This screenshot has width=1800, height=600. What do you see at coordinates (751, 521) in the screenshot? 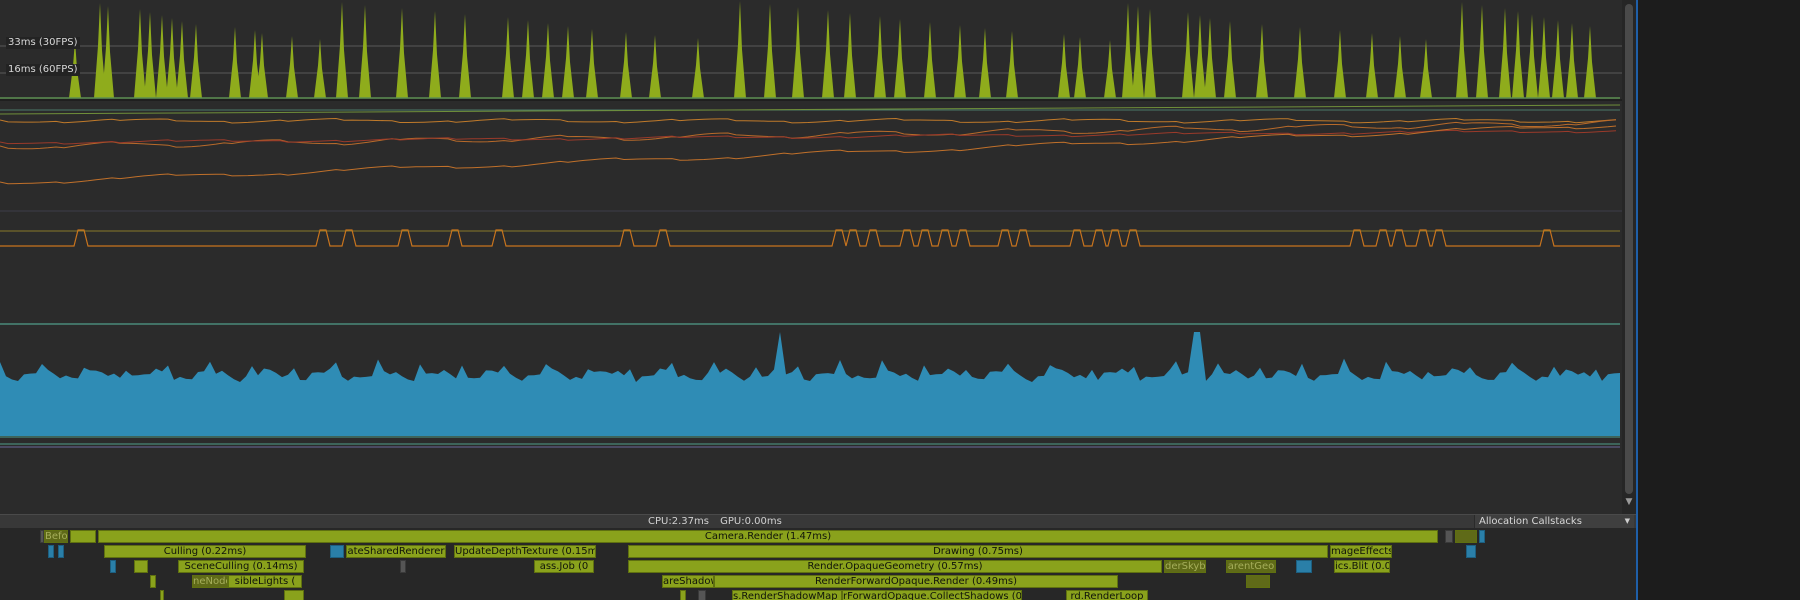
I see `gpu-time: GPU:0.00ms` at bounding box center [751, 521].